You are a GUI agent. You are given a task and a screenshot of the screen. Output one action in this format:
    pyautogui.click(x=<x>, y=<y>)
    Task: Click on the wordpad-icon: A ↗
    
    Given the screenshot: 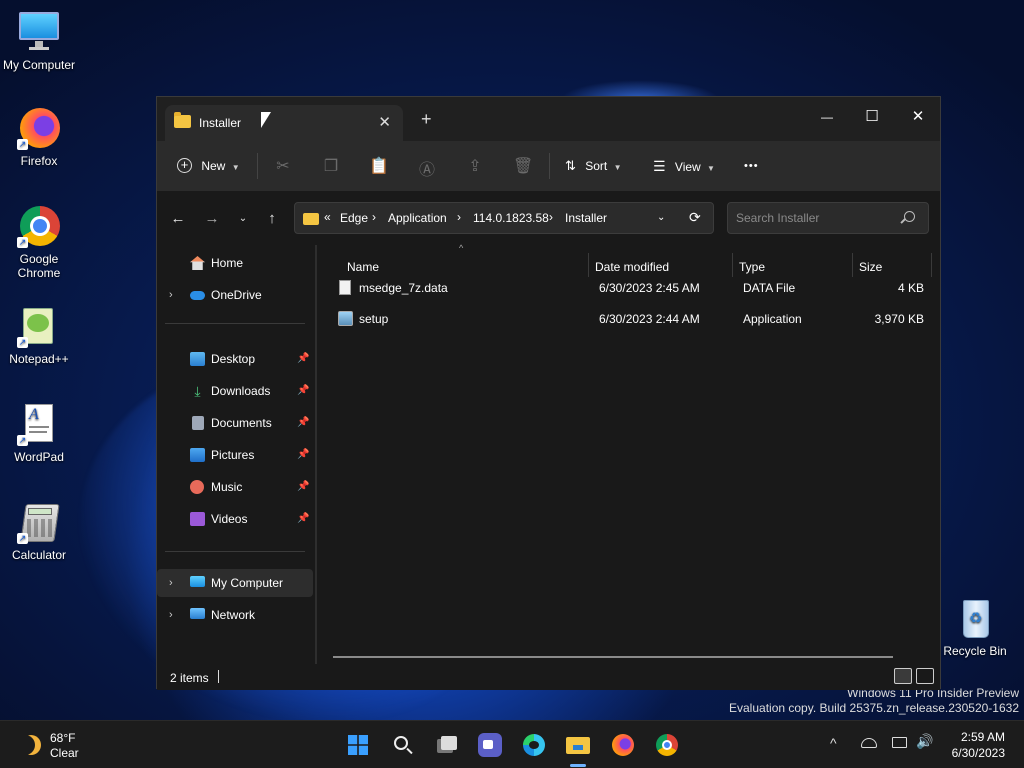 What is the action you would take?
    pyautogui.click(x=39, y=424)
    